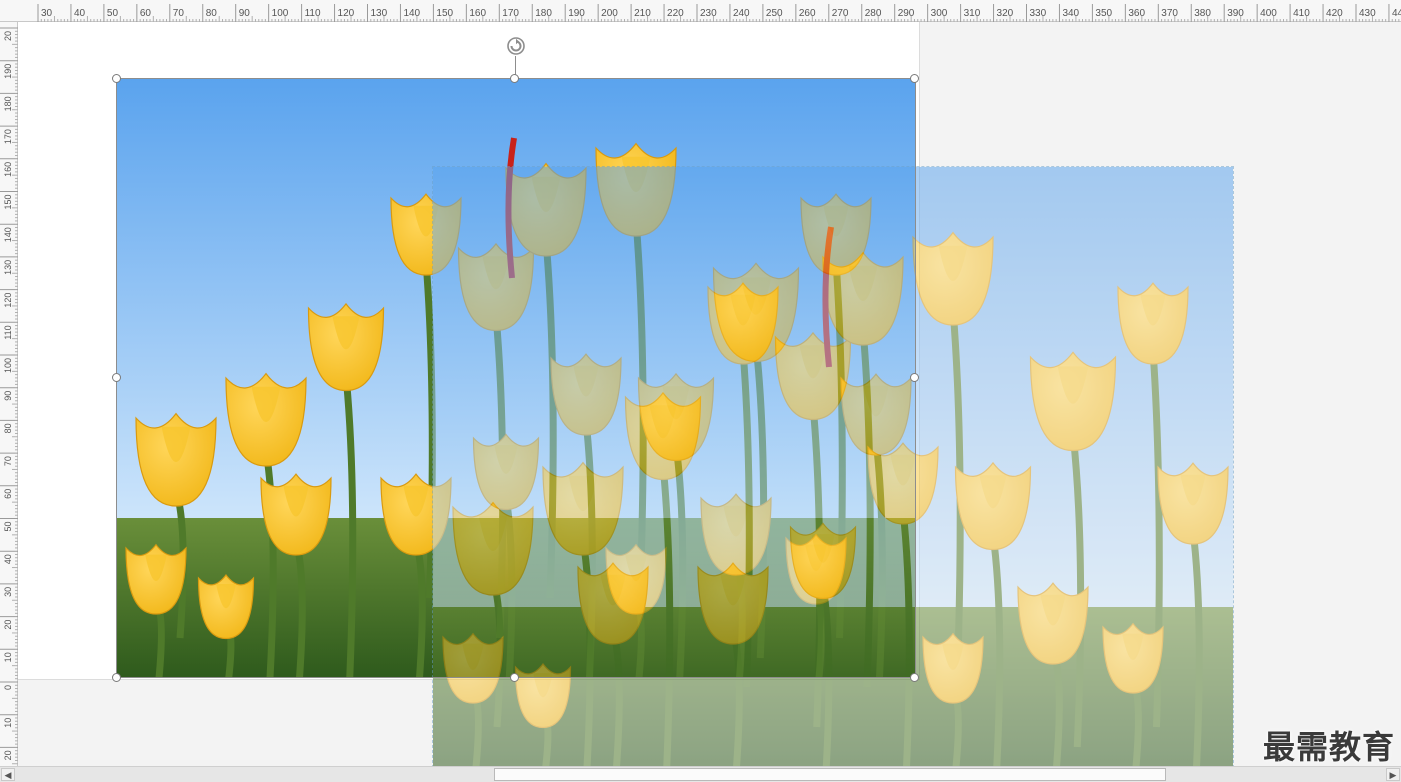 The image size is (1401, 782). What do you see at coordinates (642, 13) in the screenshot?
I see `ruler-label: 210` at bounding box center [642, 13].